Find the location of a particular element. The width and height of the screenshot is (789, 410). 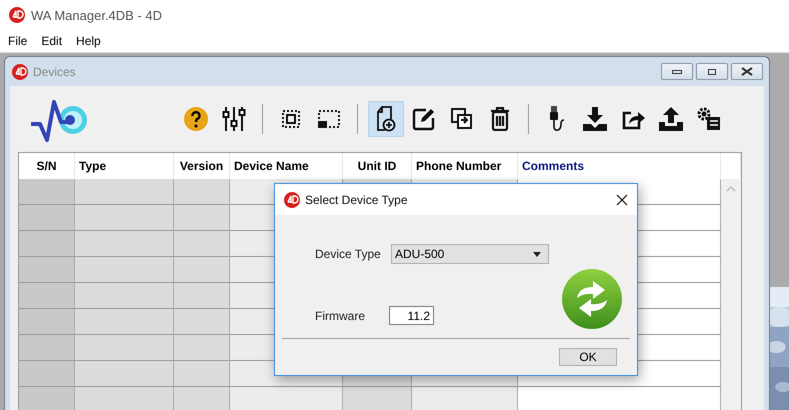

edit-icon is located at coordinates (424, 119).